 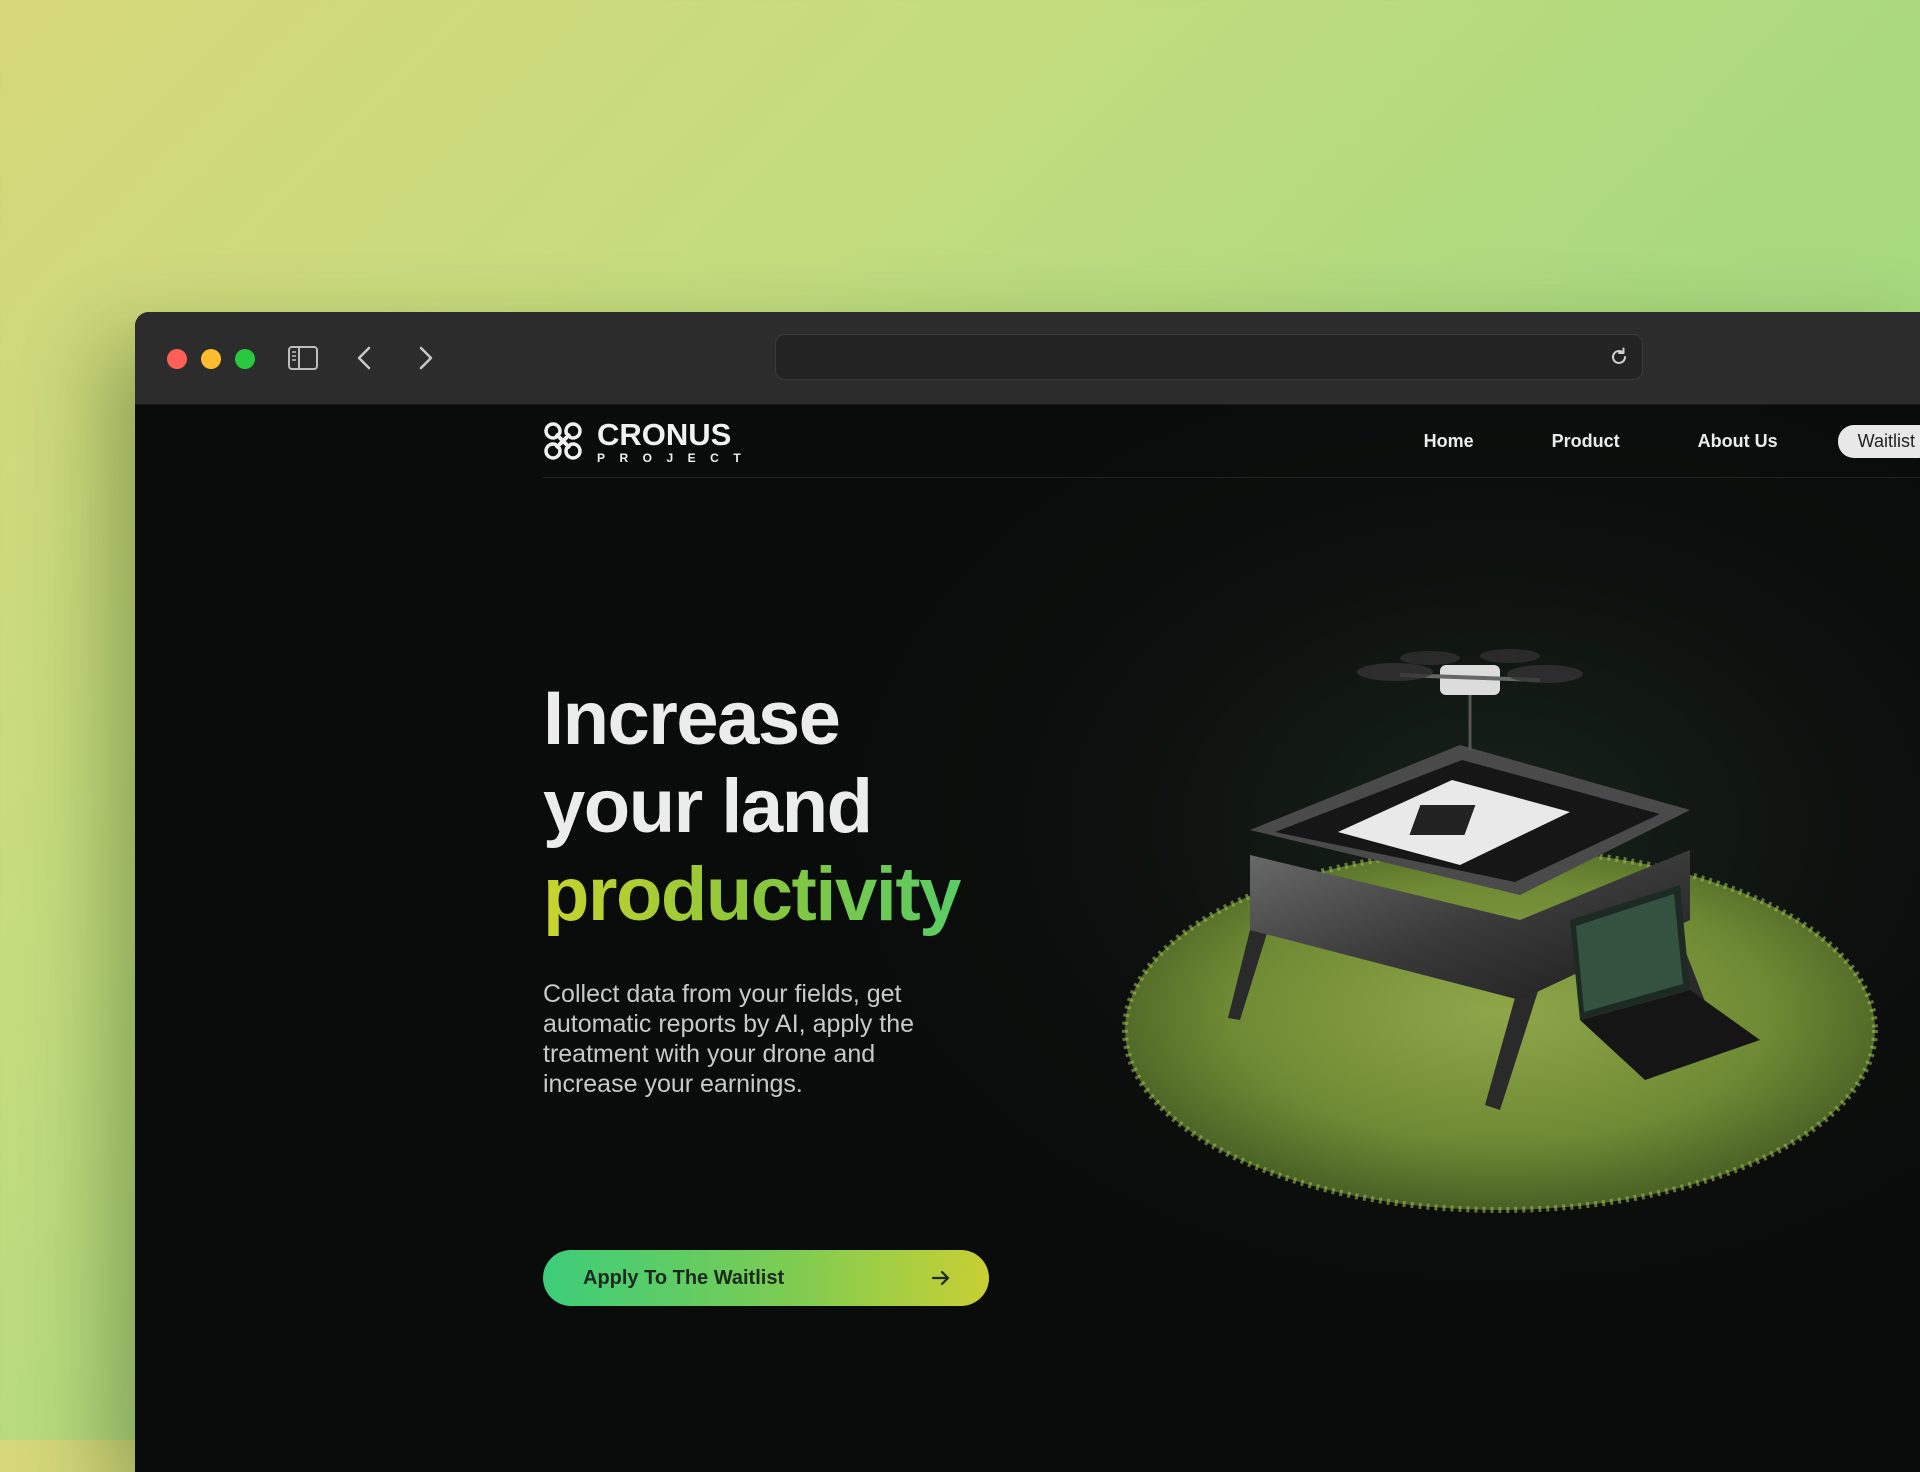 I want to click on nav-link-about-us: About Us, so click(x=1738, y=441).